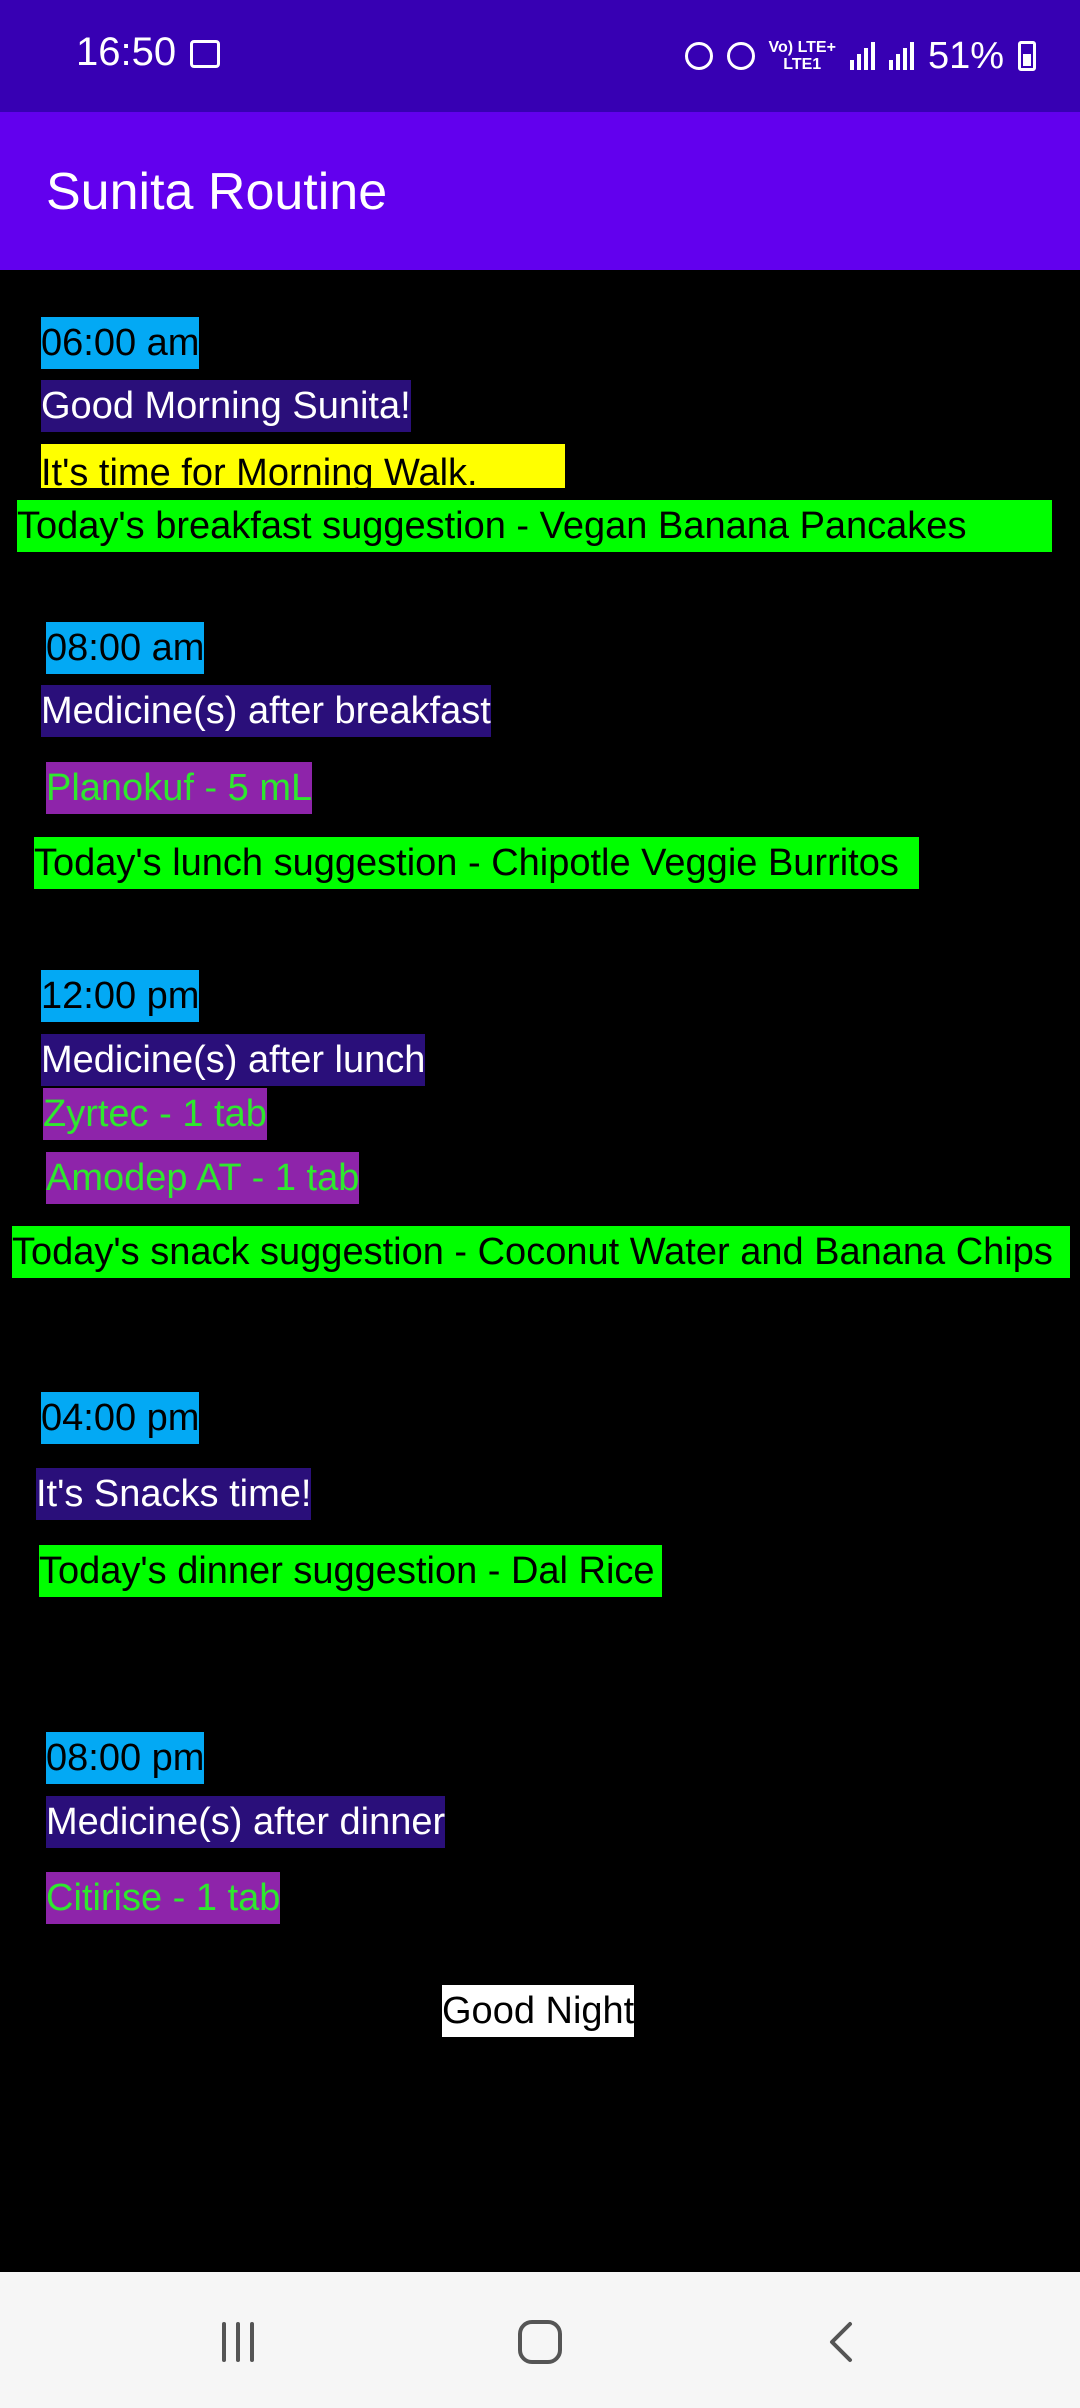  Describe the element at coordinates (965, 55) in the screenshot. I see `battery-percent: 51%` at that location.